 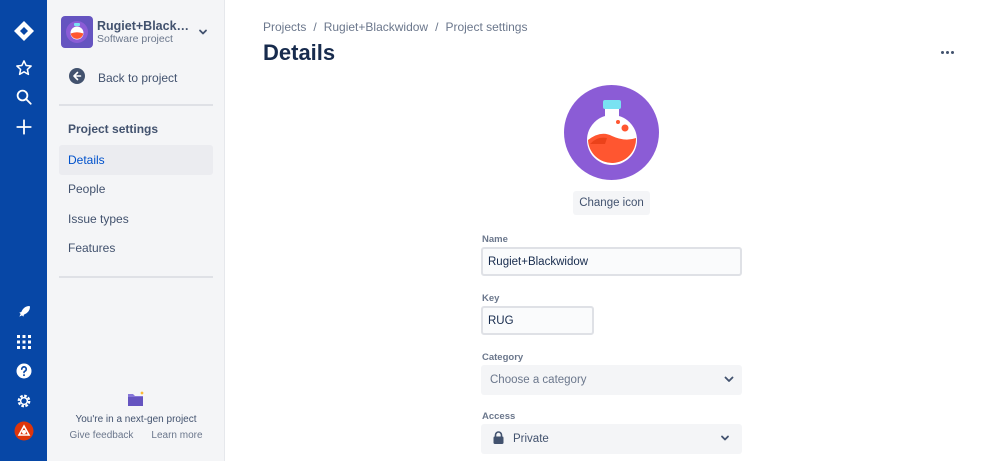 I want to click on category-select: Choose a category, so click(x=611, y=380).